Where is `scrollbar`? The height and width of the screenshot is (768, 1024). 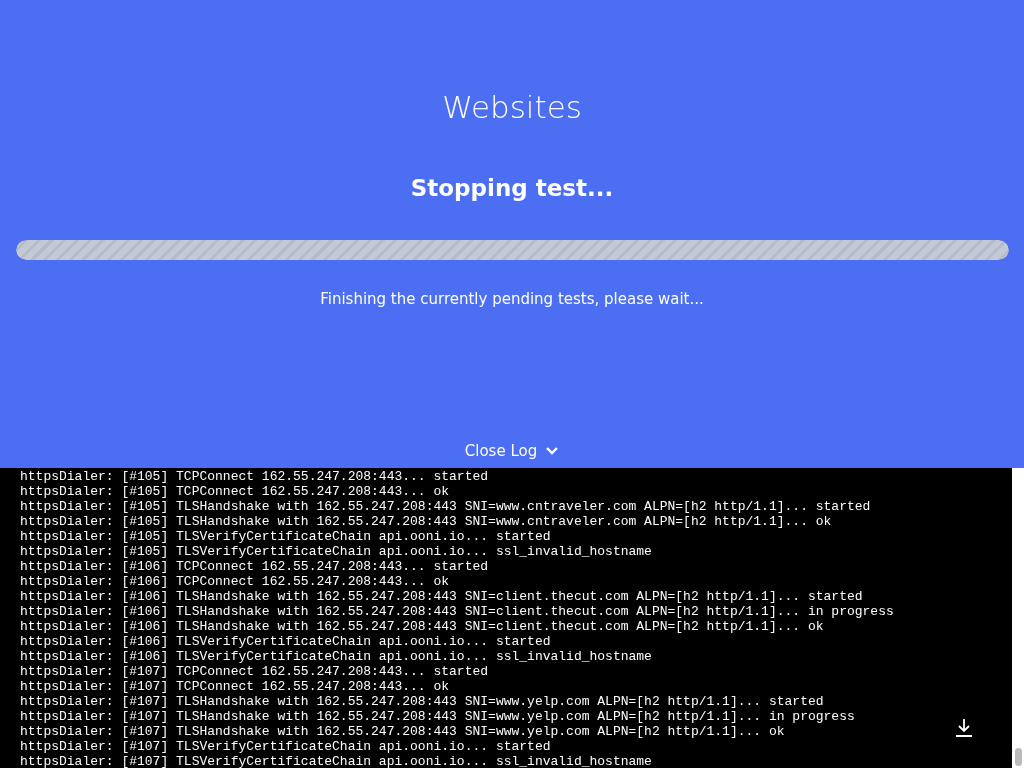 scrollbar is located at coordinates (1018, 618).